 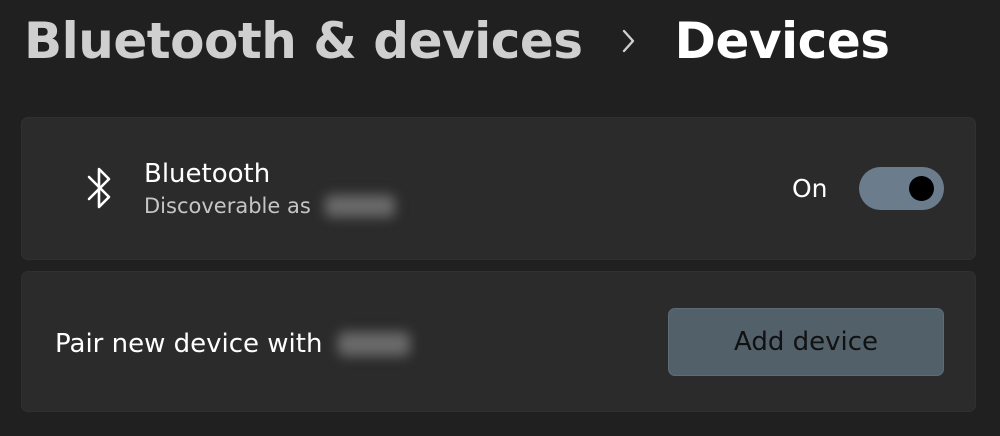 I want to click on bluetooth-subtitle: Discoverable as, so click(x=269, y=206).